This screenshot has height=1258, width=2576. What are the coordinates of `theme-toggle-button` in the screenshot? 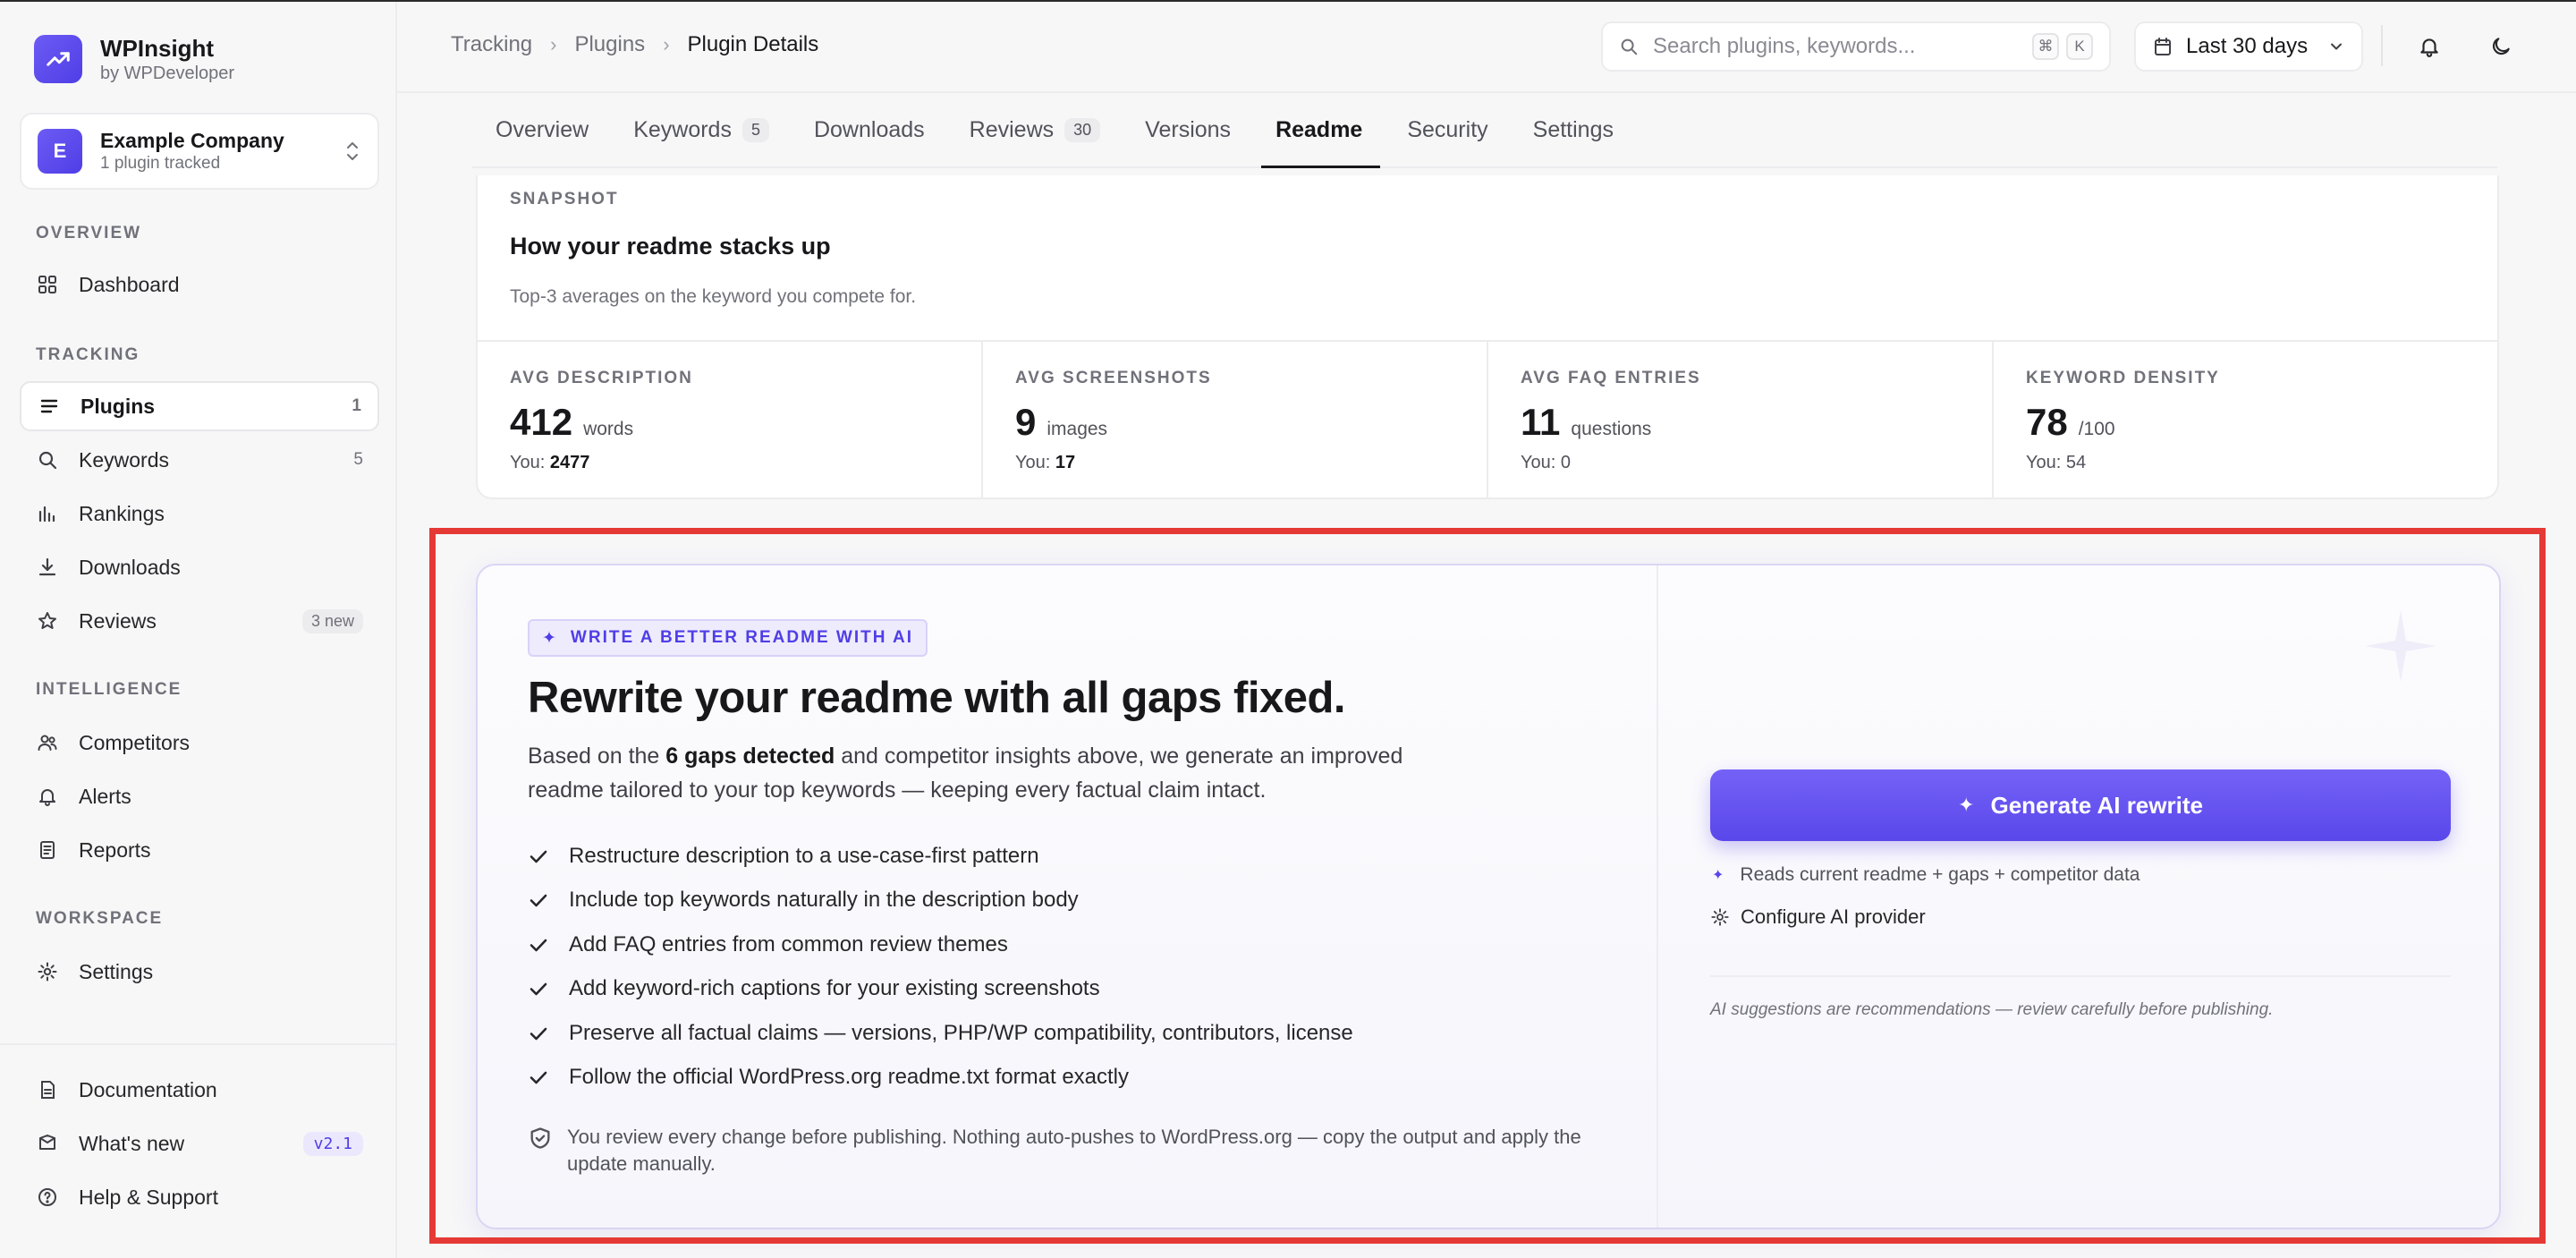 It's located at (2501, 46).